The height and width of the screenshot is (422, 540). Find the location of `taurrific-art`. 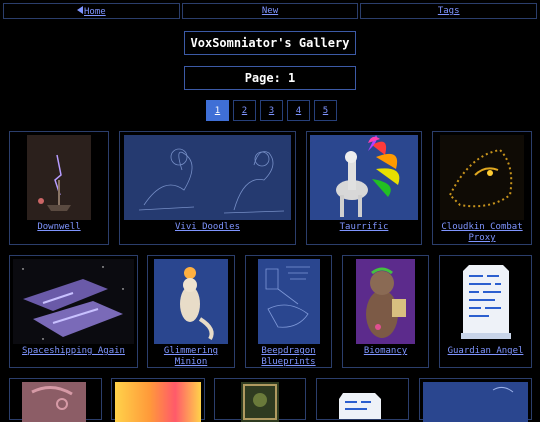

taurrific-art is located at coordinates (364, 177).